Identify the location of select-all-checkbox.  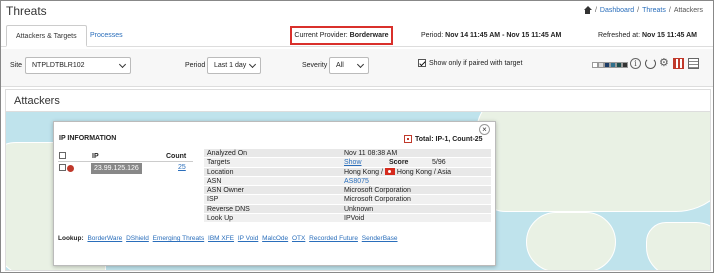
(62, 155).